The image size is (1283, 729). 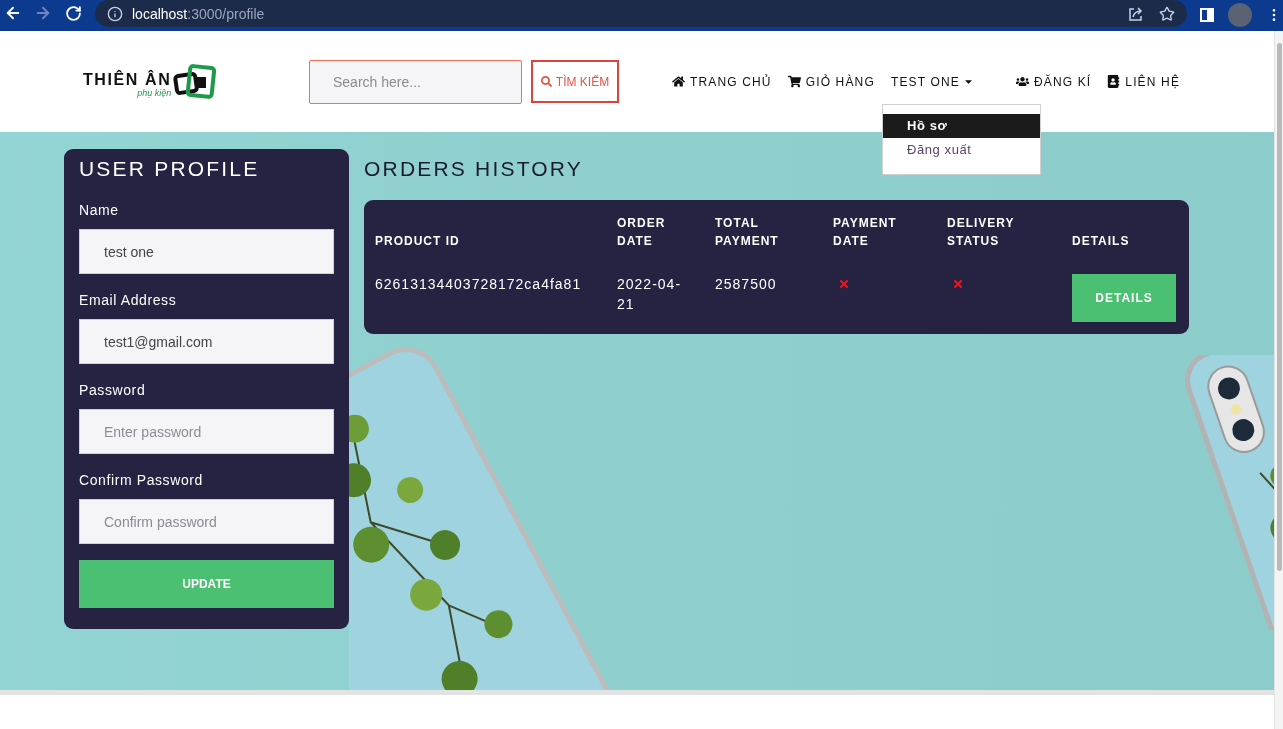 I want to click on search-icon, so click(x=546, y=81).